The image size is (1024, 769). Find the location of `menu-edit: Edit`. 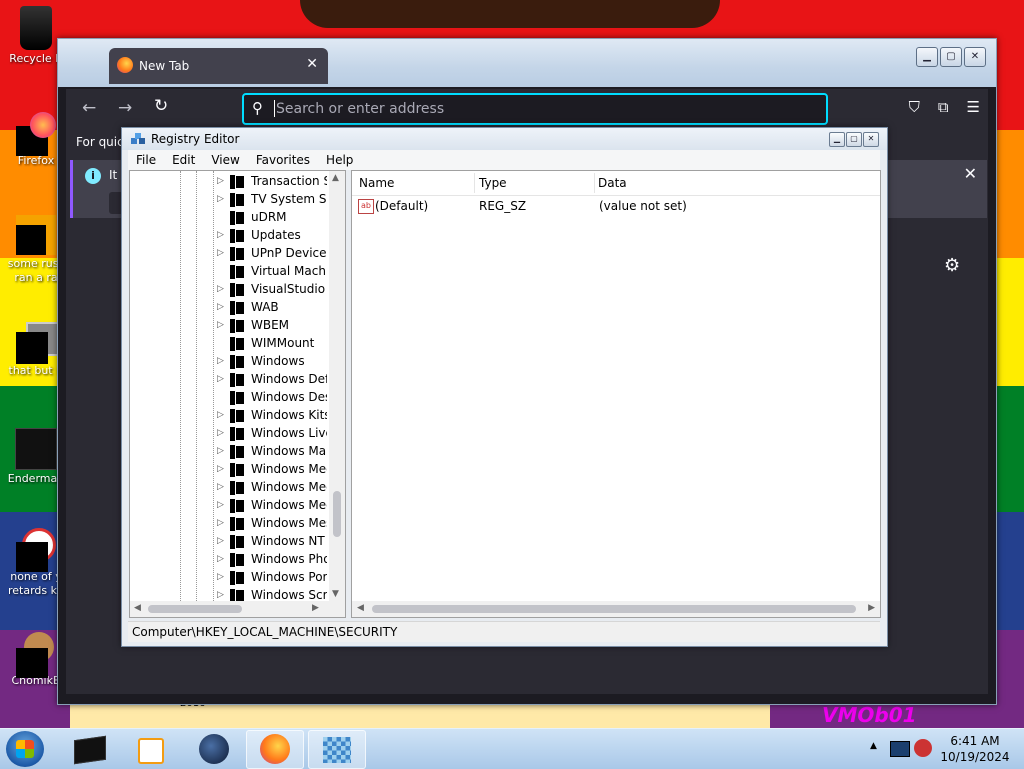

menu-edit: Edit is located at coordinates (183, 160).